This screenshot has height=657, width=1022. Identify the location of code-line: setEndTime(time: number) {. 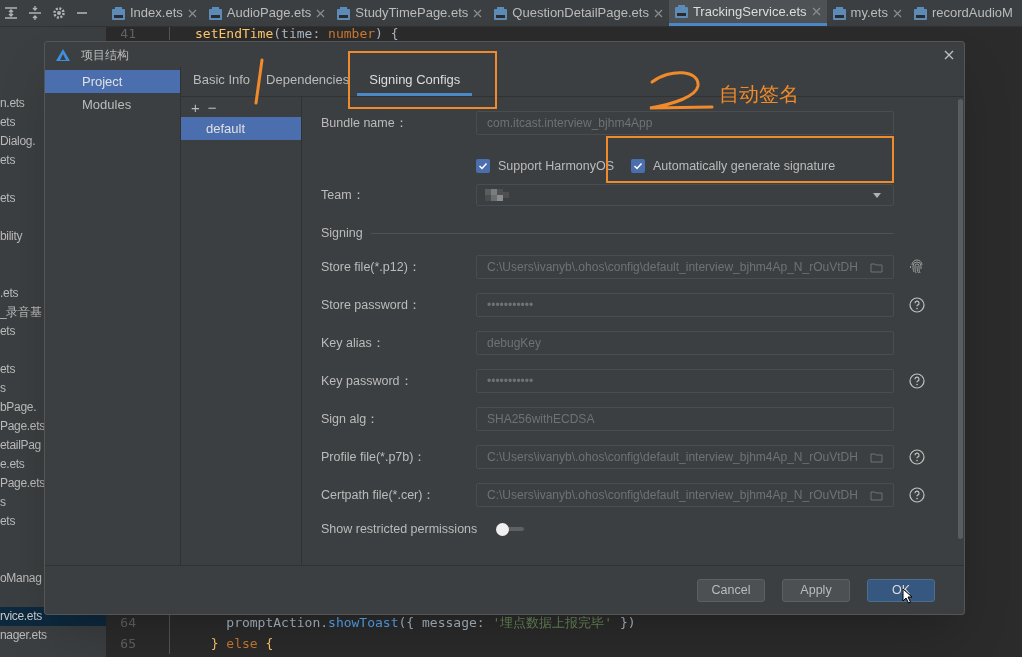
(296, 33).